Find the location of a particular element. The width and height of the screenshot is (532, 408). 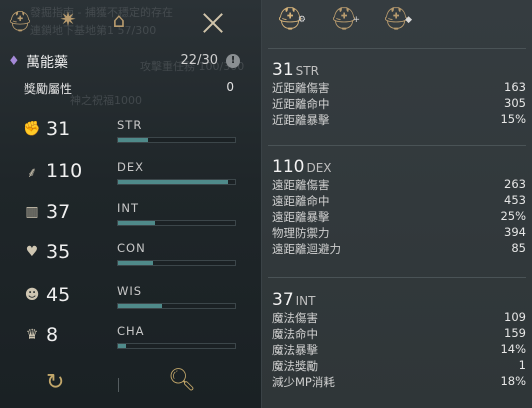

helmet-shield-tab: ⛑ ◆ is located at coordinates (397, 20).